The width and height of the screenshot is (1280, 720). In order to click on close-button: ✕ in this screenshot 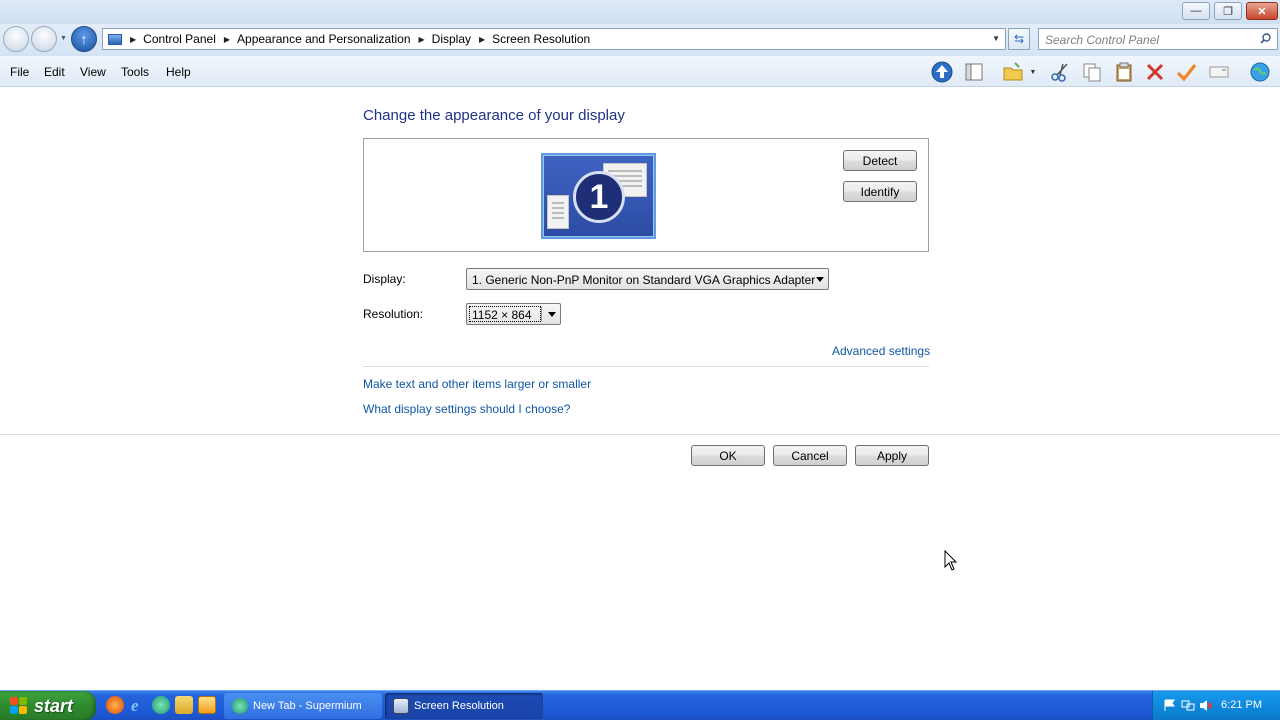, I will do `click(1262, 11)`.